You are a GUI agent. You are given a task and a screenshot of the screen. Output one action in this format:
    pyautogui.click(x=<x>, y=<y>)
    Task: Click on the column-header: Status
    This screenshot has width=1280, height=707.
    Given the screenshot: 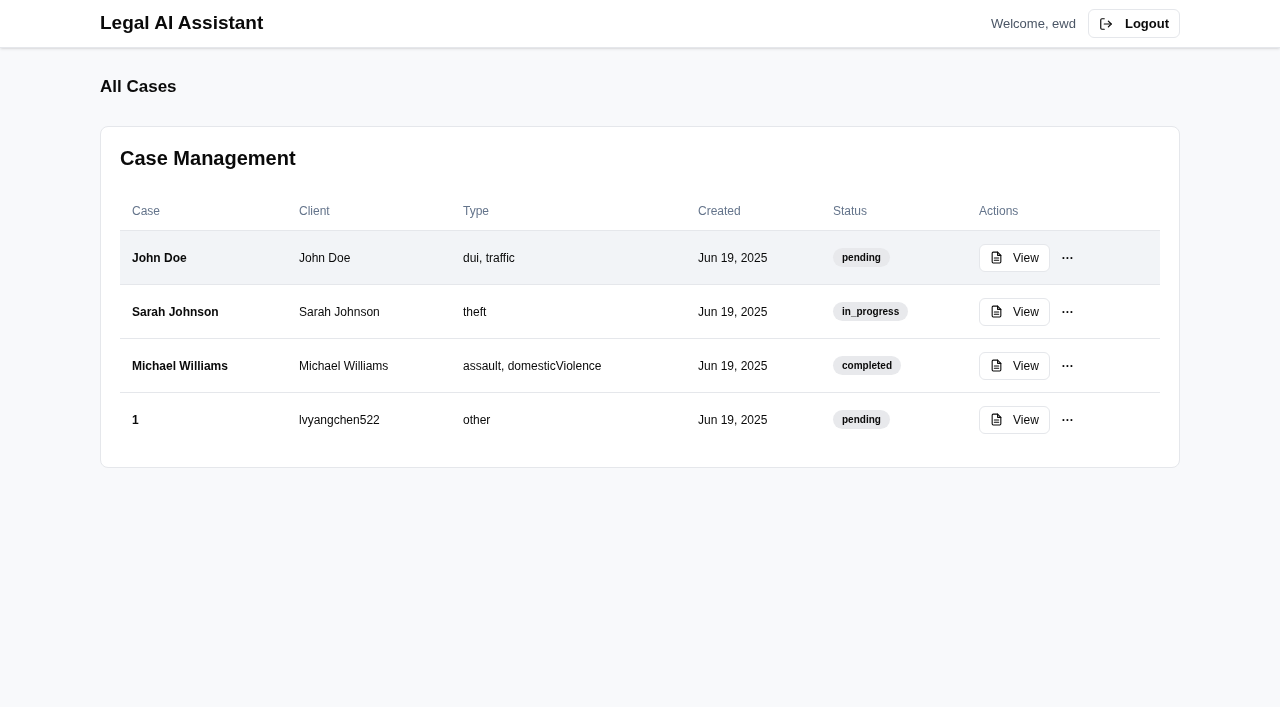 What is the action you would take?
    pyautogui.click(x=850, y=211)
    